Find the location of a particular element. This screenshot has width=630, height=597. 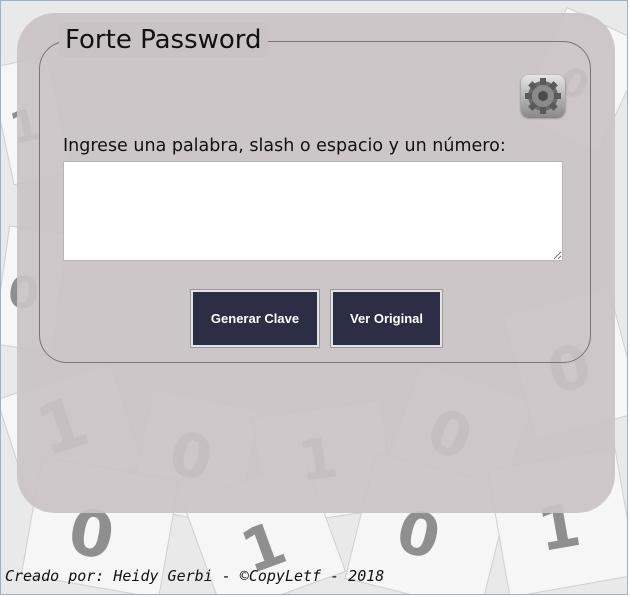

settings-button is located at coordinates (543, 96).